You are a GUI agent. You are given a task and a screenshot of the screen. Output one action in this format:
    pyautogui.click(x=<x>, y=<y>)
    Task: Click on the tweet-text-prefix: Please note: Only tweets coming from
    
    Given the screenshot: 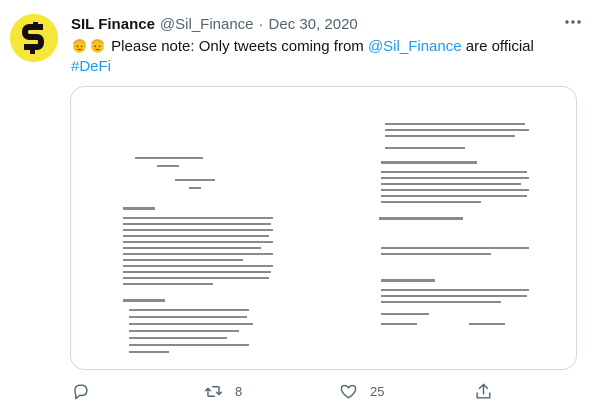 What is the action you would take?
    pyautogui.click(x=239, y=46)
    